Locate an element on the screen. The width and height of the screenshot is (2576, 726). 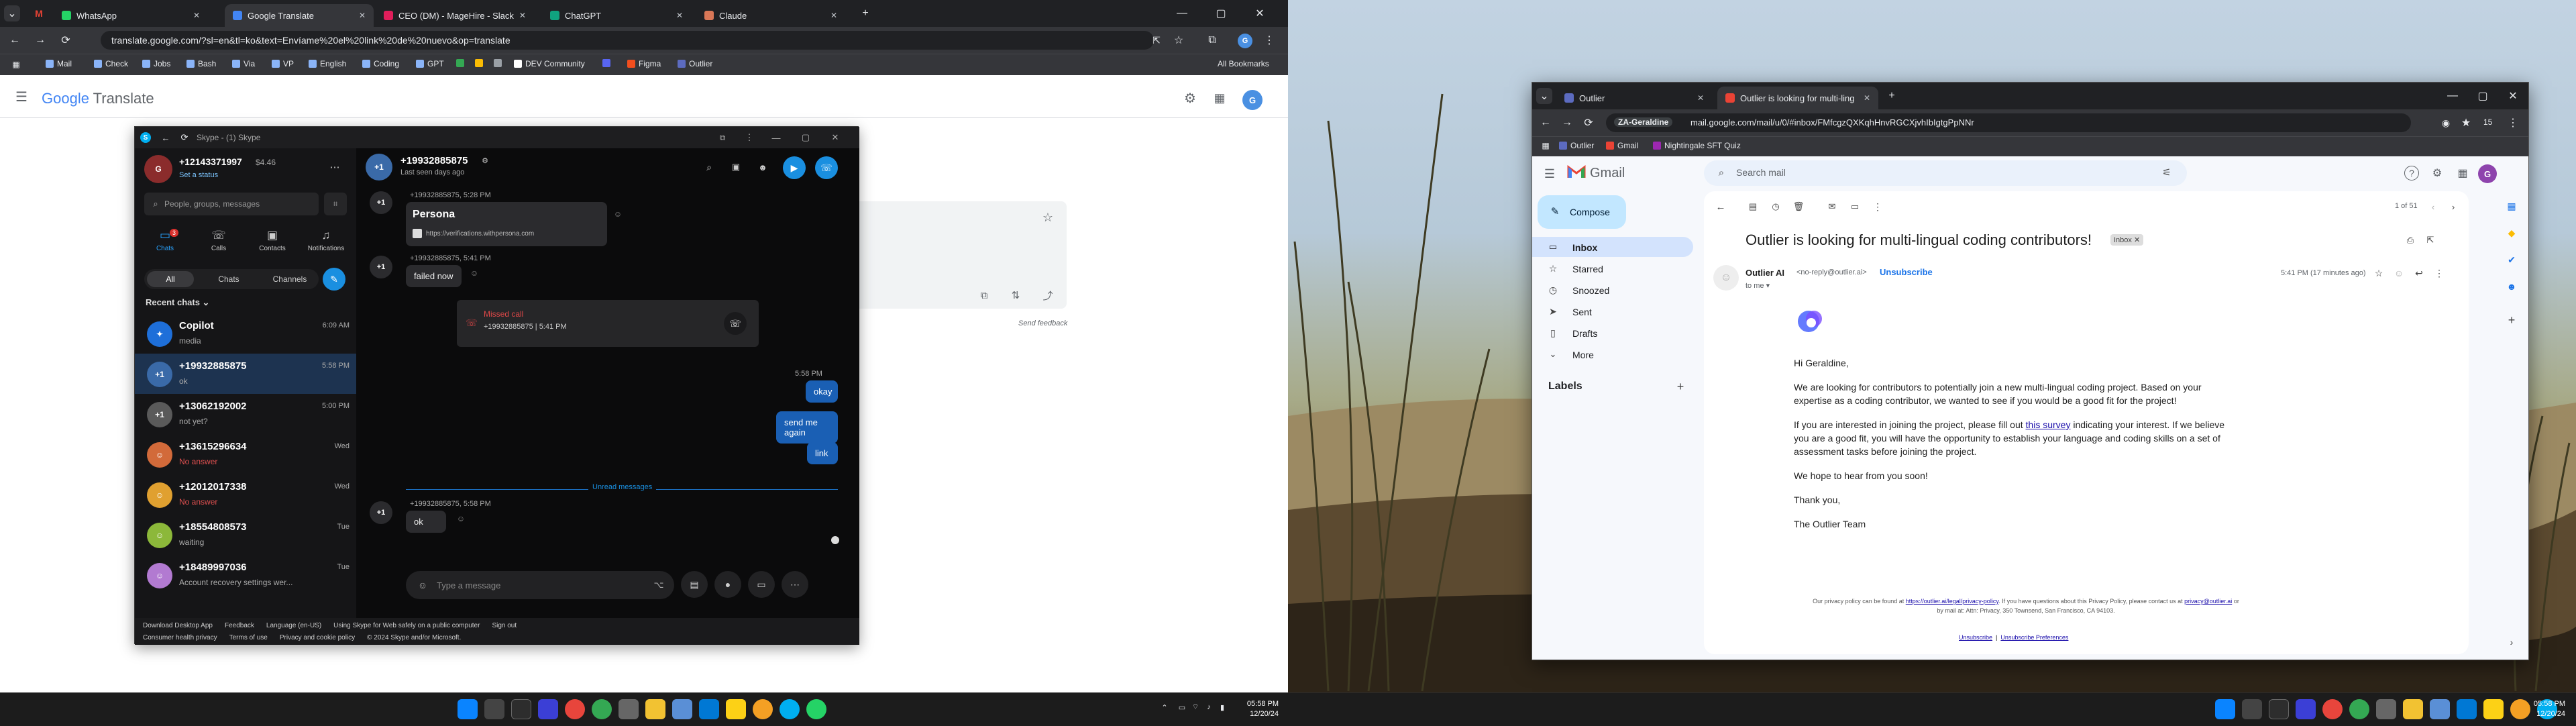
footer-link: Consumer health privacy is located at coordinates (180, 638).